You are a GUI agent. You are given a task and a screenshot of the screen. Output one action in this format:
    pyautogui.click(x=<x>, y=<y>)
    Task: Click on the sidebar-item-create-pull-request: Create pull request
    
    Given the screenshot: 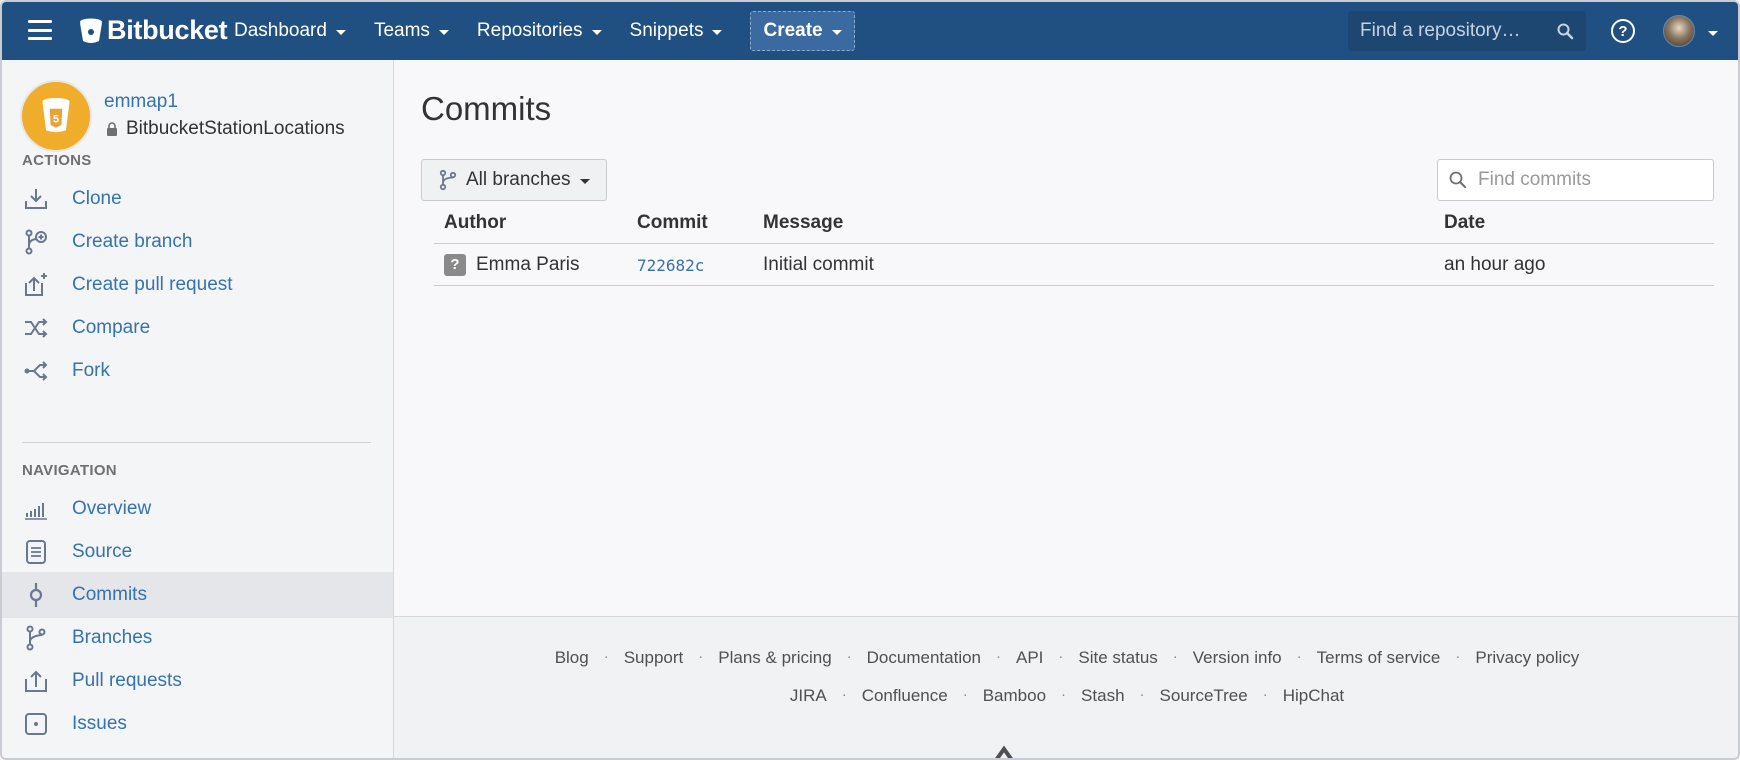 What is the action you would take?
    pyautogui.click(x=197, y=285)
    